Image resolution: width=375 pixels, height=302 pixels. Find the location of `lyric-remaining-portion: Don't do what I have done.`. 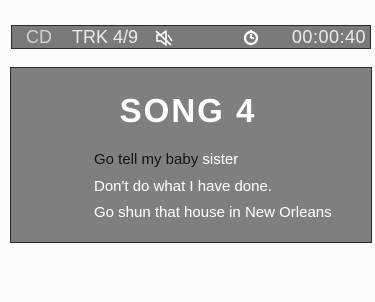

lyric-remaining-portion: Don't do what I have done. is located at coordinates (183, 186).